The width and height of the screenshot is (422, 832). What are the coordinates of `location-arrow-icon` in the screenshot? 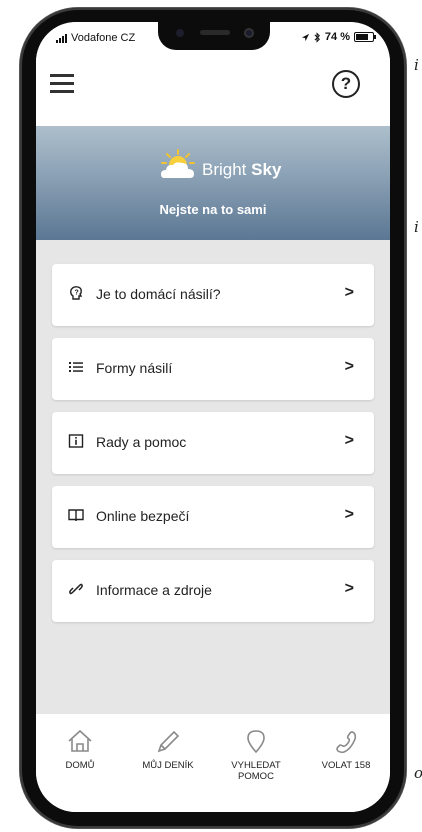 It's located at (305, 37).